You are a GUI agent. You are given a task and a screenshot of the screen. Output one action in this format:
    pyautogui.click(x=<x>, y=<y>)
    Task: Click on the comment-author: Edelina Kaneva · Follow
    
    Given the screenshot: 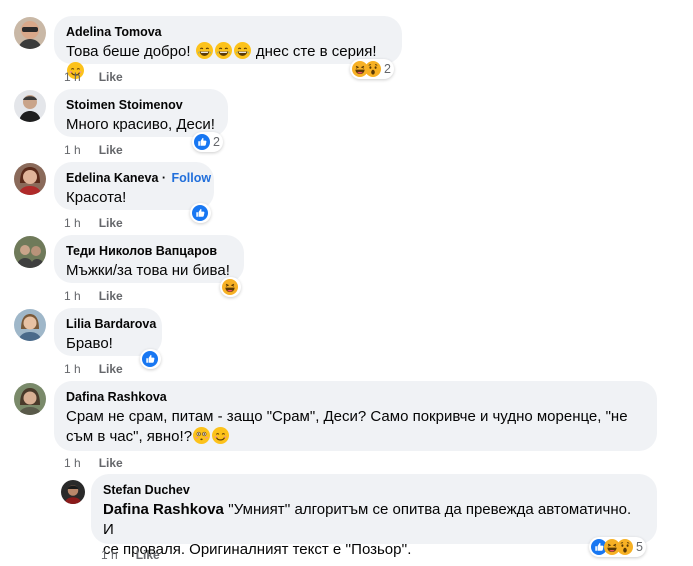 What is the action you would take?
    pyautogui.click(x=139, y=178)
    